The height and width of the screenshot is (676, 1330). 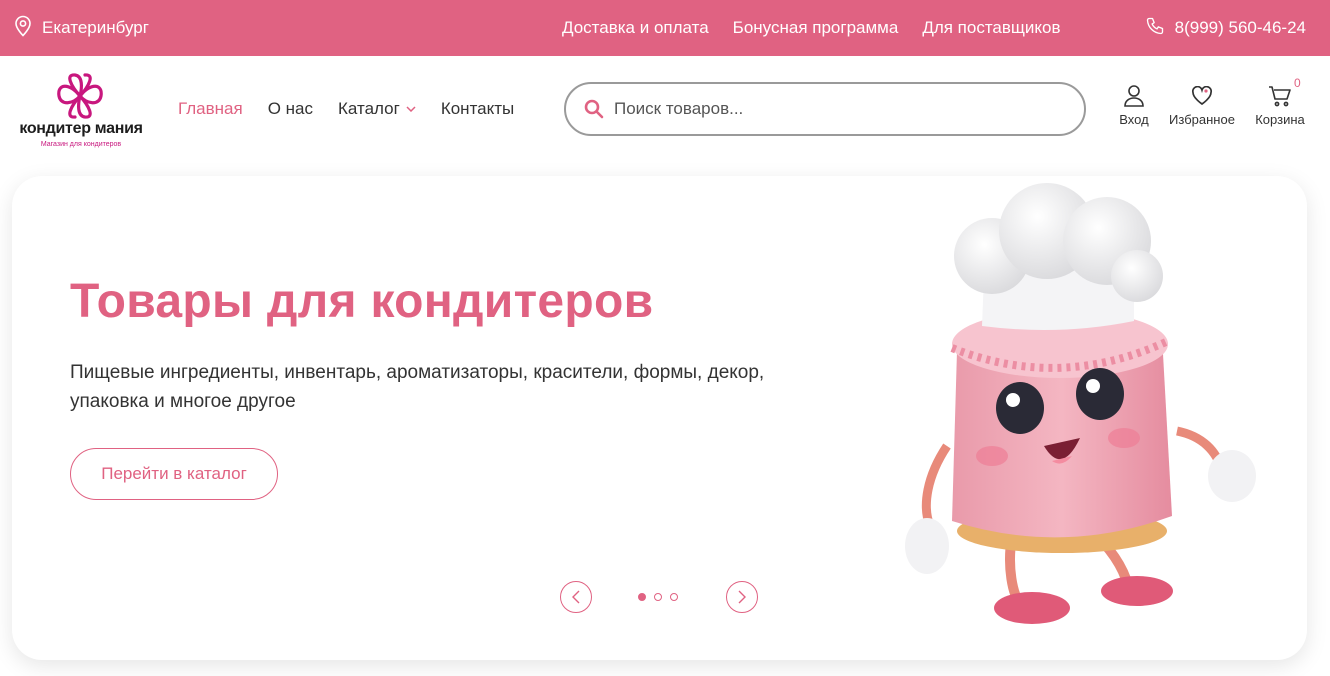 I want to click on login-button: Вход, so click(x=1134, y=103).